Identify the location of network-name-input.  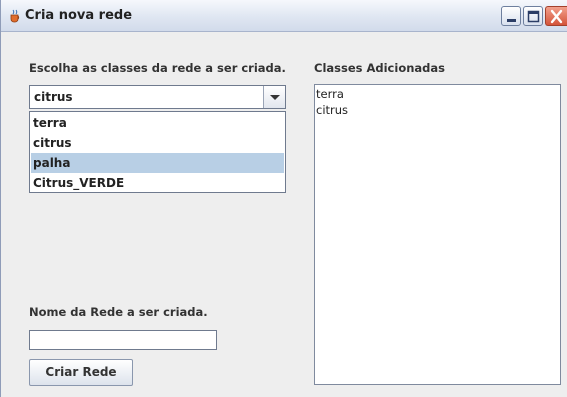
(123, 340).